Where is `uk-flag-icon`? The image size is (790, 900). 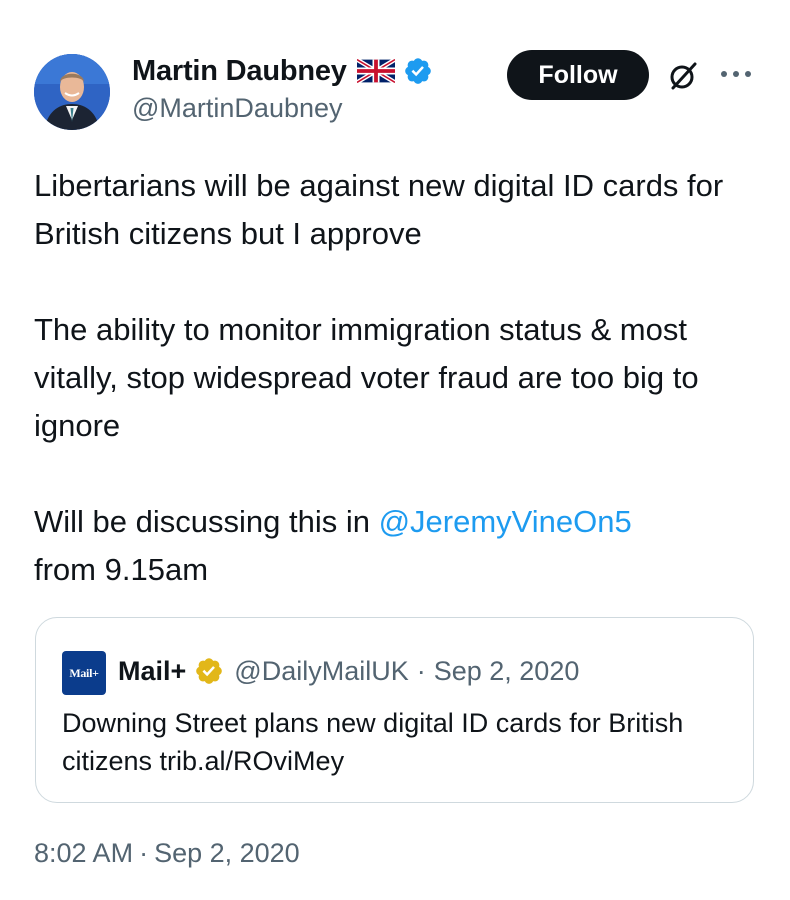 uk-flag-icon is located at coordinates (375, 71).